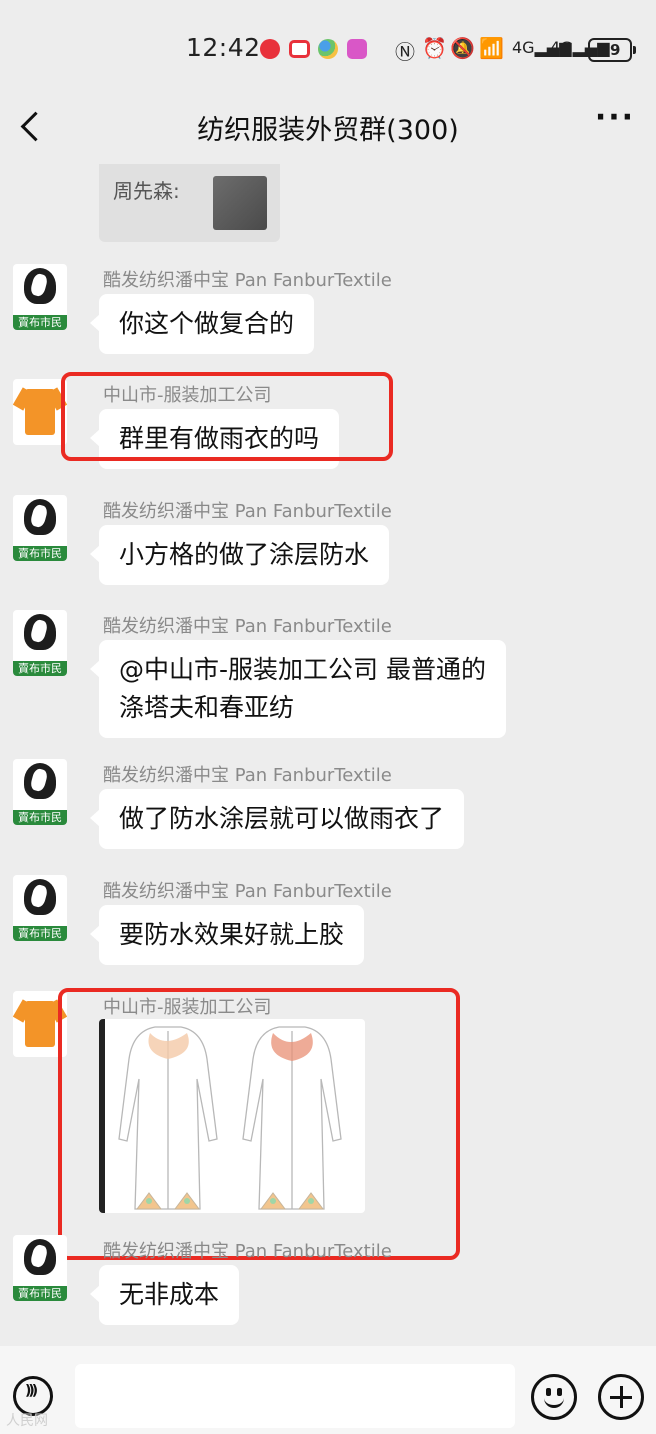 This screenshot has width=656, height=1434. Describe the element at coordinates (240, 203) in the screenshot. I see `quoted-image-thumbnail` at that location.